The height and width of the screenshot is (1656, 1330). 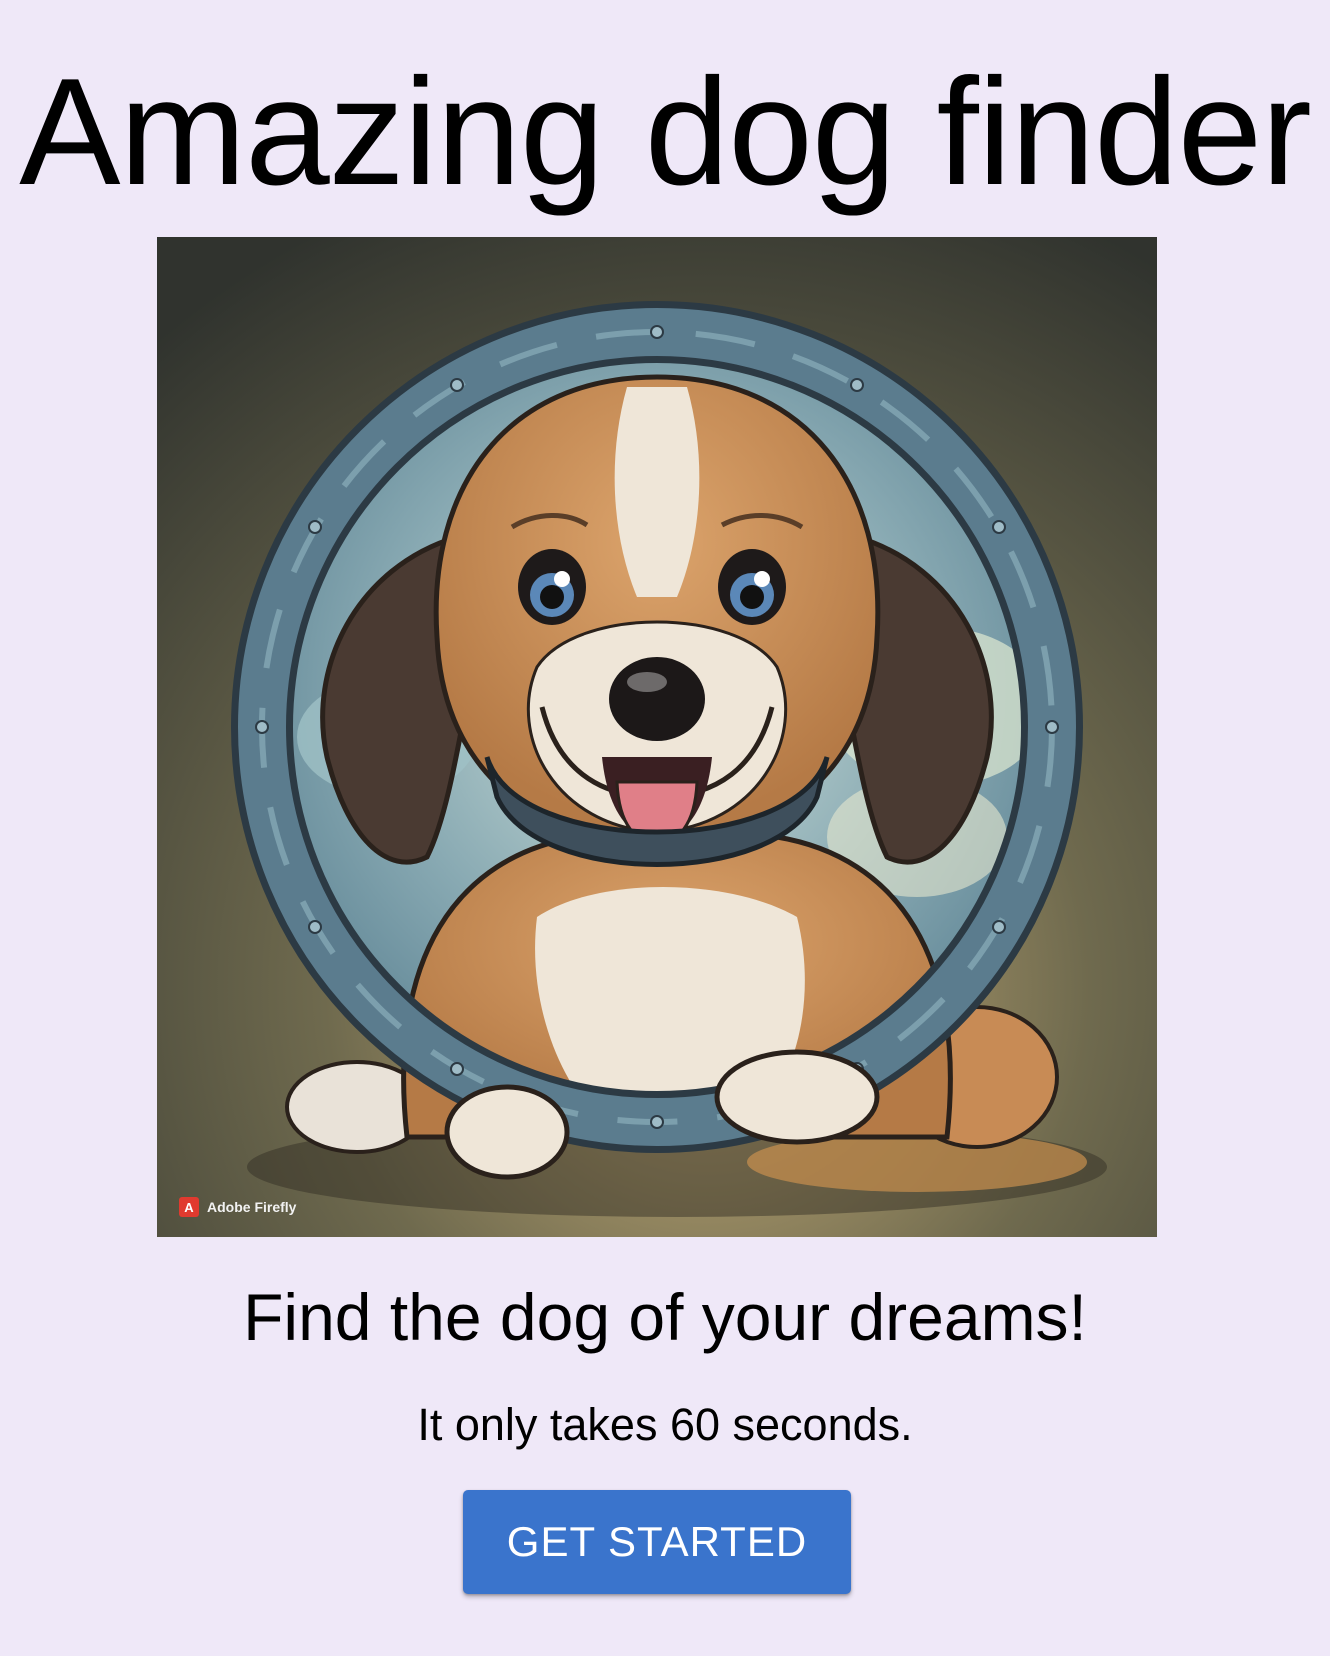 What do you see at coordinates (189, 1207) in the screenshot?
I see `adobe-logo-icon: A` at bounding box center [189, 1207].